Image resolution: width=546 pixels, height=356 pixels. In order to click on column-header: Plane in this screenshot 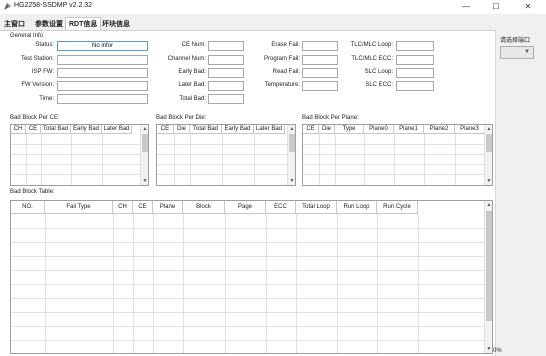, I will do `click(168, 207)`.